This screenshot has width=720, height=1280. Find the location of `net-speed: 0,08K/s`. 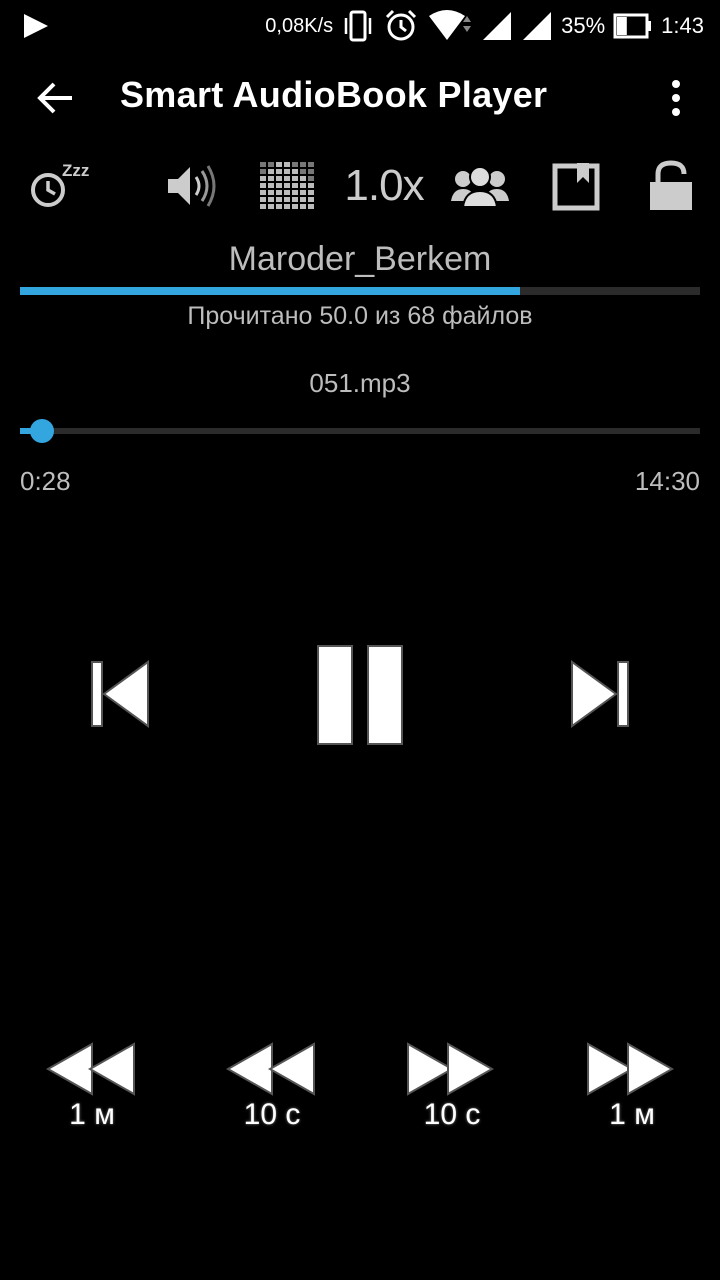

net-speed: 0,08K/s is located at coordinates (299, 25).